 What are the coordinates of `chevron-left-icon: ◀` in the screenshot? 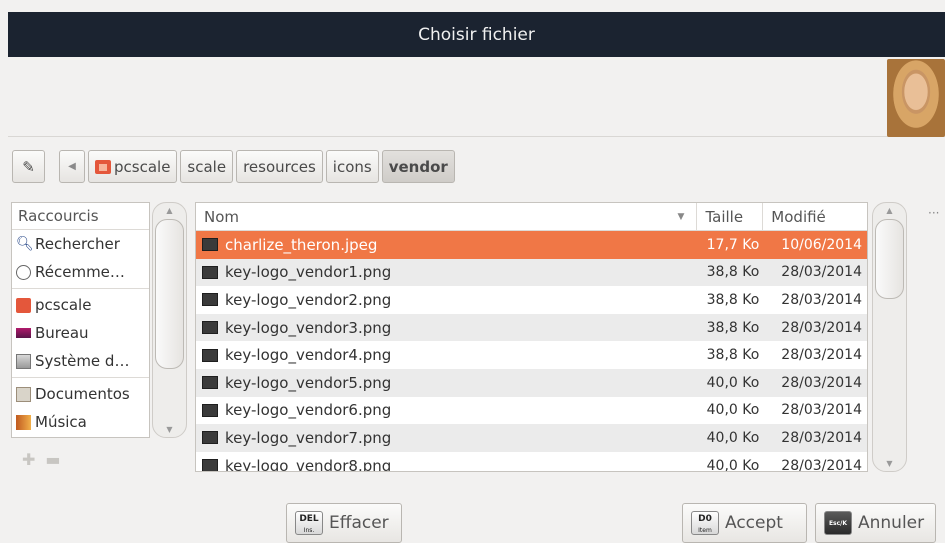 It's located at (72, 166).